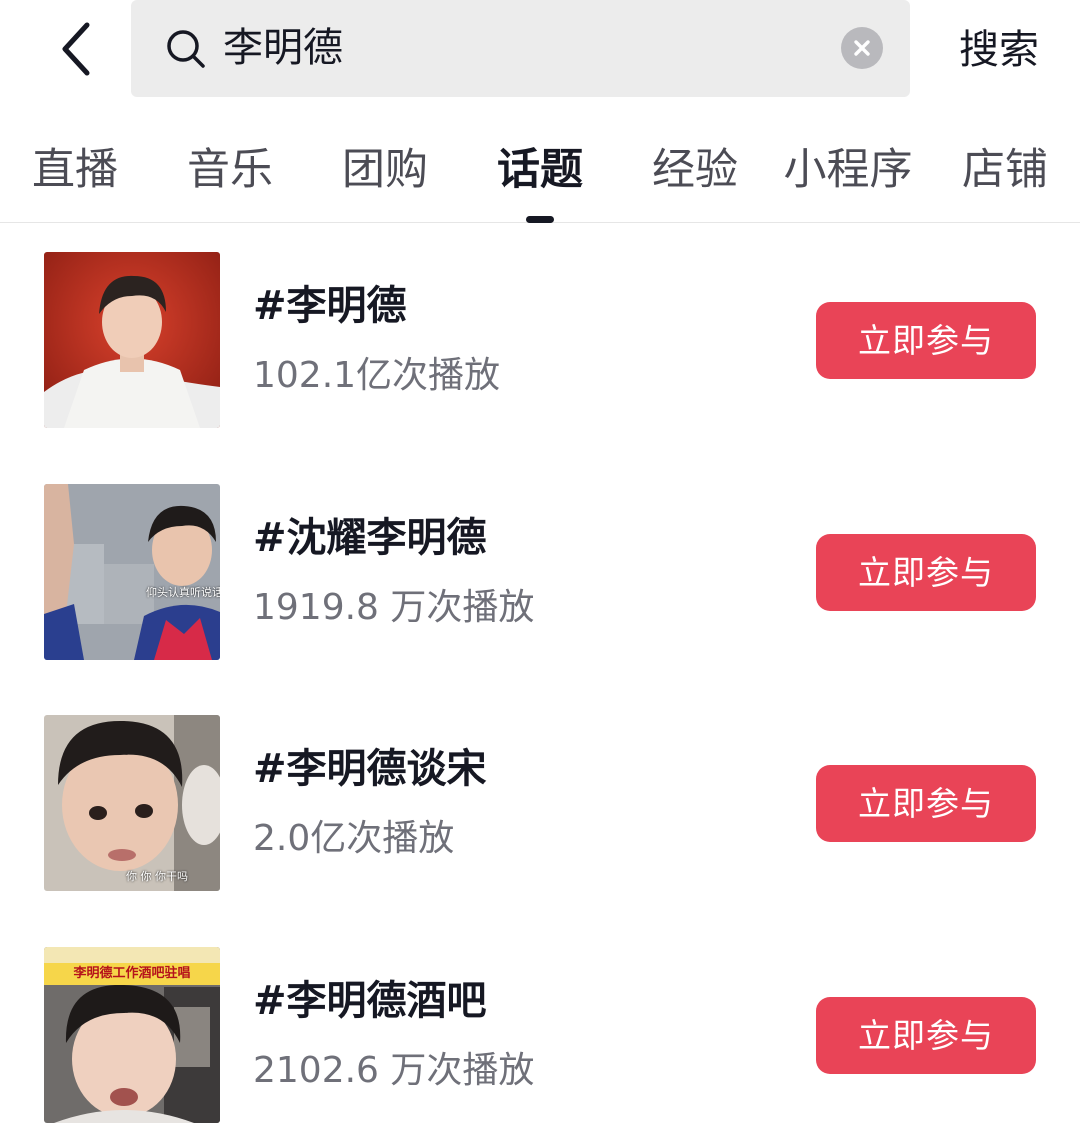 This screenshot has height=1146, width=1080. I want to click on tab-topics: 话题, so click(540, 170).